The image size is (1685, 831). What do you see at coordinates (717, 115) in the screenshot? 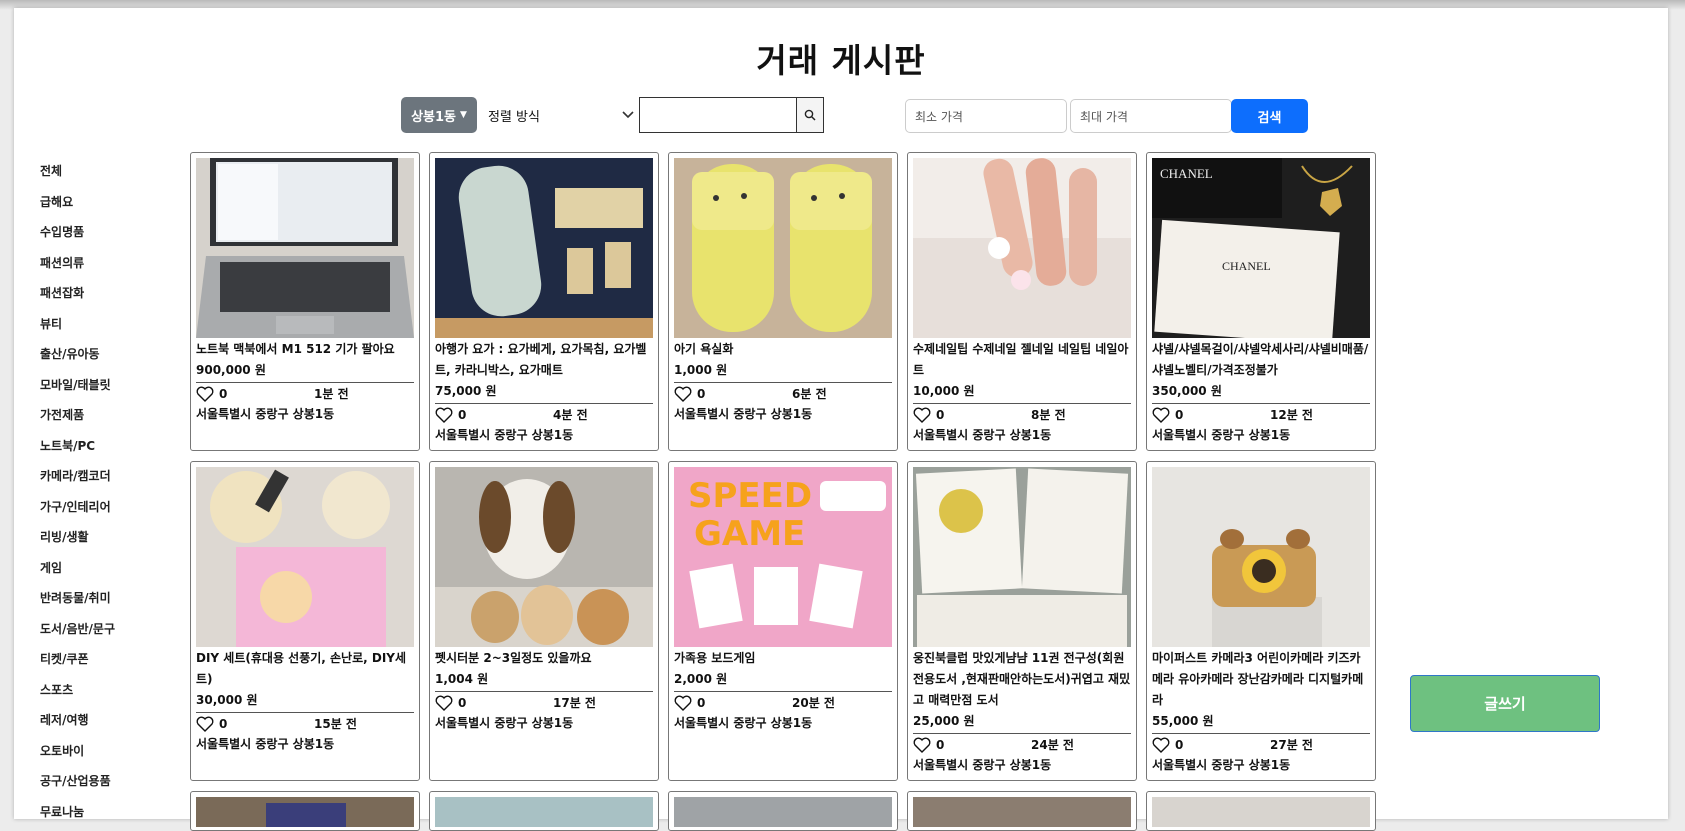
I see `search-input` at bounding box center [717, 115].